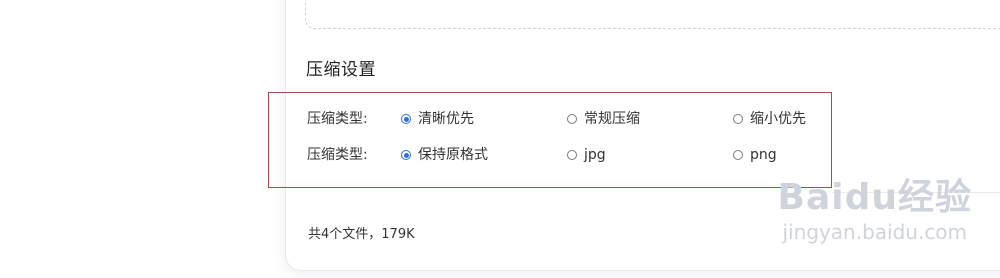  Describe the element at coordinates (437, 119) in the screenshot. I see `radio-quality-clarity: 清晰优先` at that location.